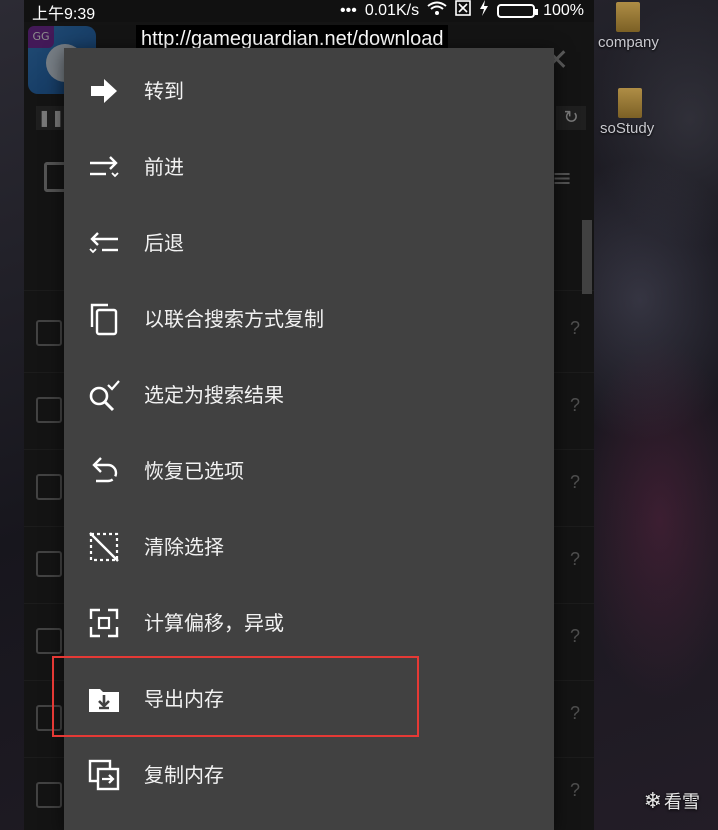  I want to click on charging-icon, so click(484, 10).